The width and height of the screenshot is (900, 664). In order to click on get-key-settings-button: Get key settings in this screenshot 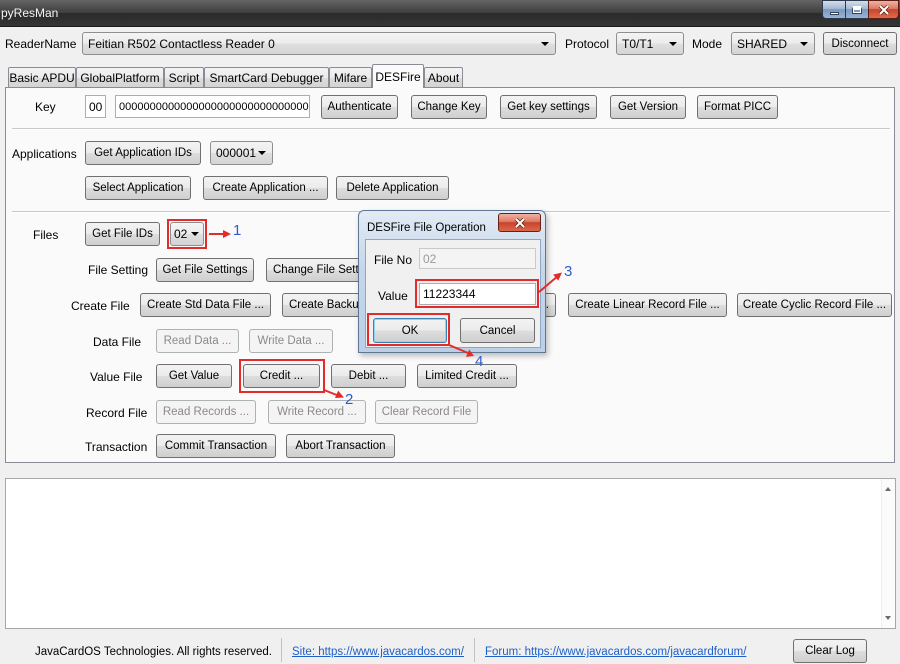, I will do `click(548, 107)`.